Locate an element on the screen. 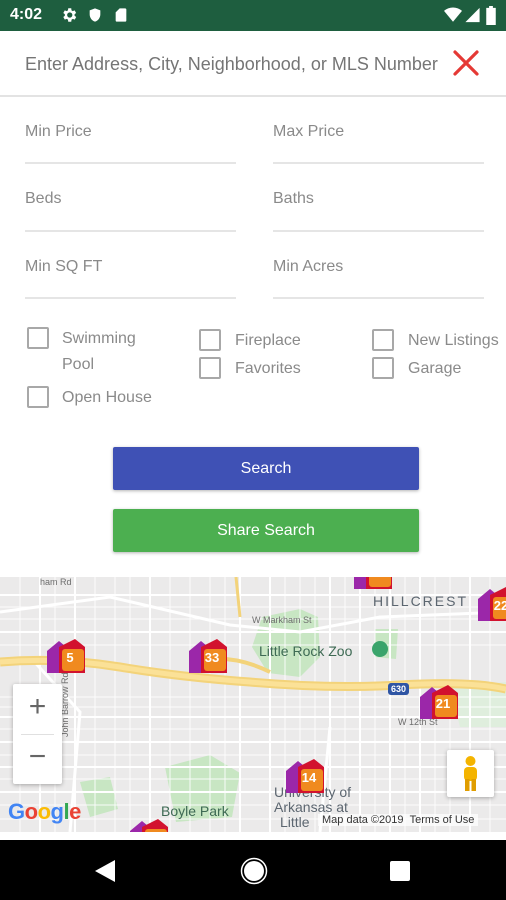 The image size is (506, 900). favorites-checkbox is located at coordinates (210, 368).